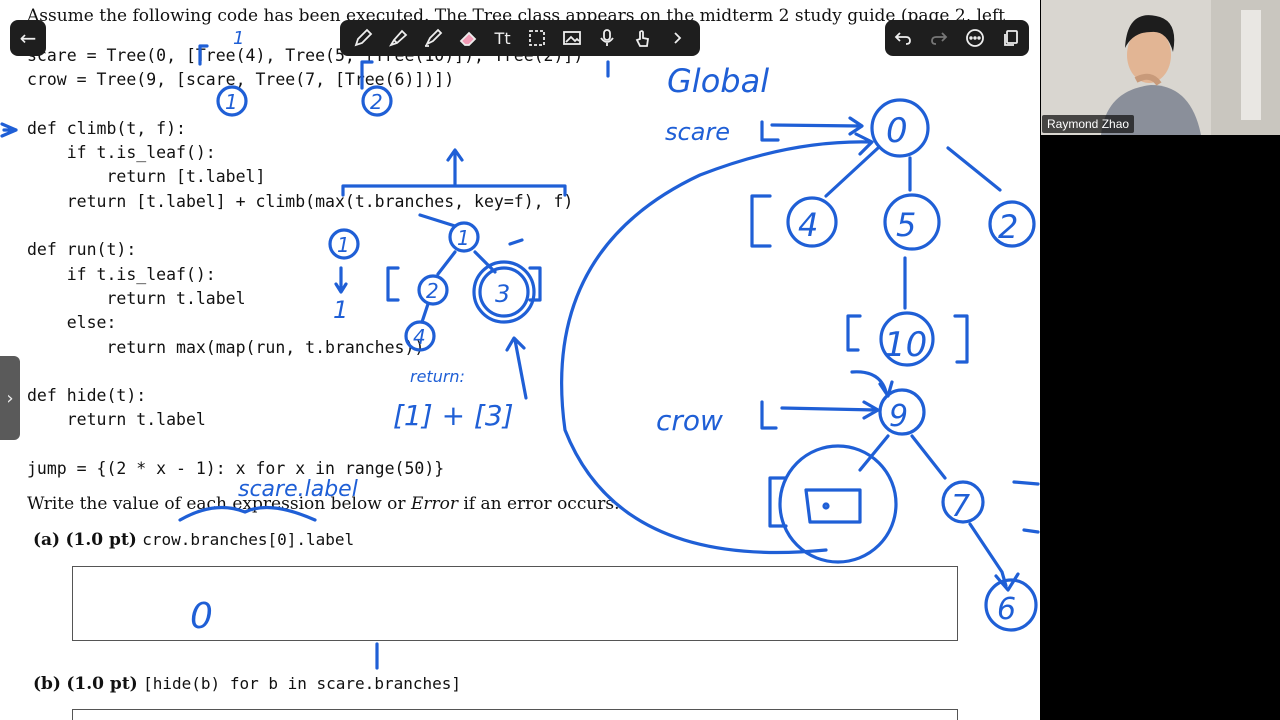 Image resolution: width=1280 pixels, height=720 pixels. What do you see at coordinates (854, 333) in the screenshot?
I see `bracket-10-left` at bounding box center [854, 333].